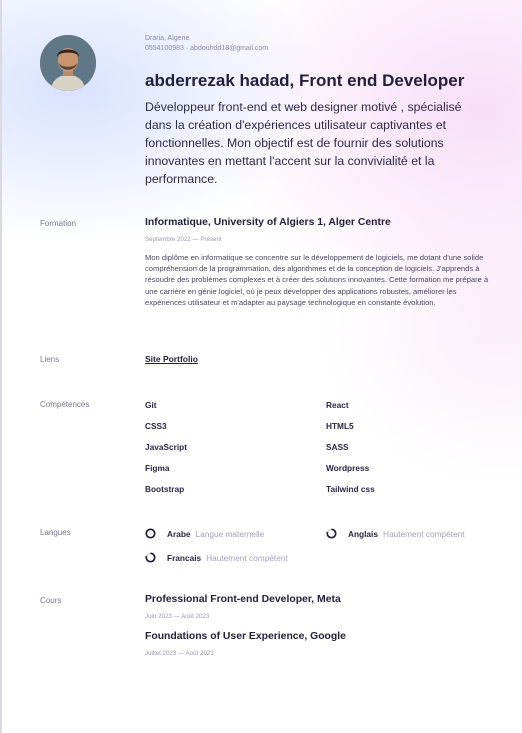 The width and height of the screenshot is (522, 733). Describe the element at coordinates (166, 447) in the screenshot. I see `skill-item: JavaScript` at that location.